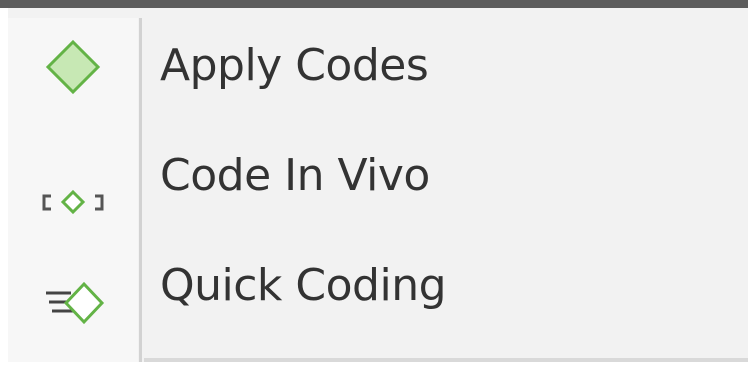 This screenshot has width=748, height=366. What do you see at coordinates (73, 71) in the screenshot?
I see `diamond-code-icon` at bounding box center [73, 71].